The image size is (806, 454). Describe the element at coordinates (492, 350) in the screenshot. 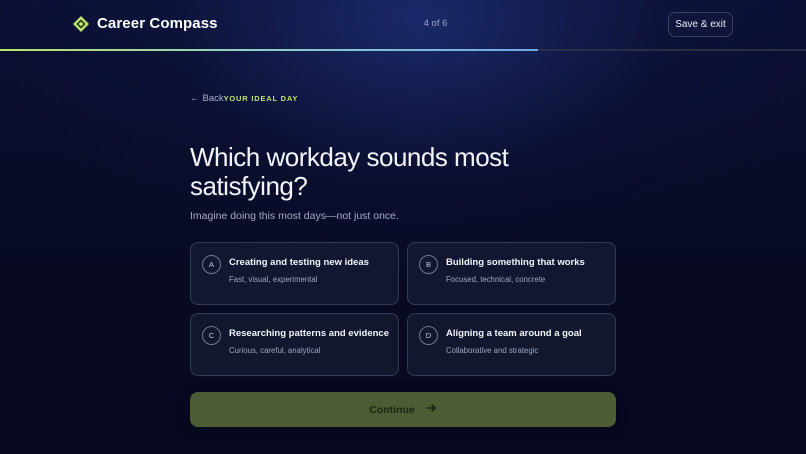

I see `option-description: Collaborative and strategic` at that location.